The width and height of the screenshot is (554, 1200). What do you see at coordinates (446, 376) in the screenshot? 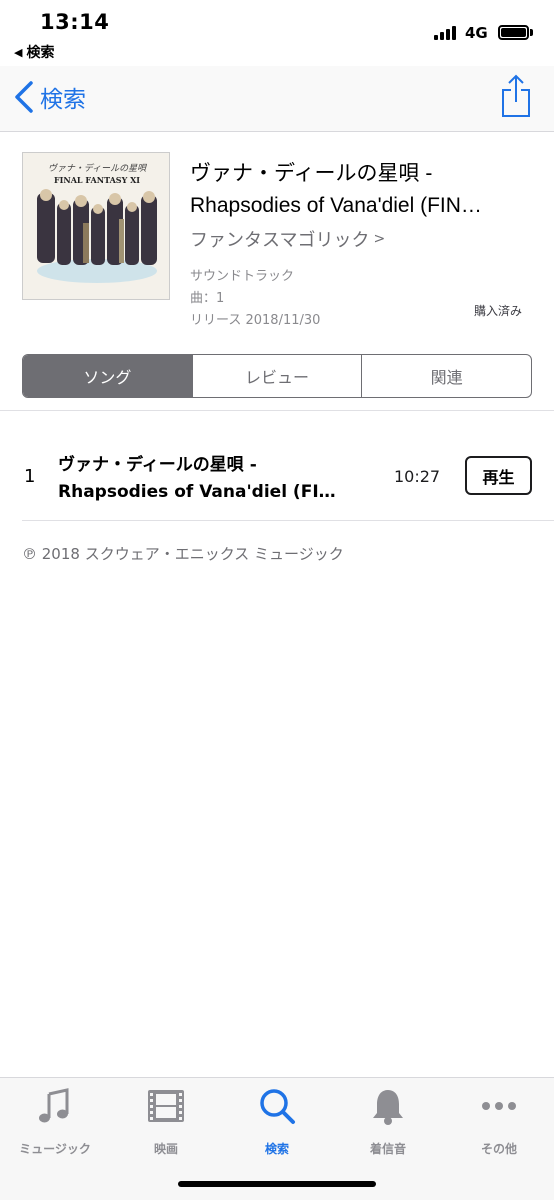
I see `segment-related: 関連` at bounding box center [446, 376].